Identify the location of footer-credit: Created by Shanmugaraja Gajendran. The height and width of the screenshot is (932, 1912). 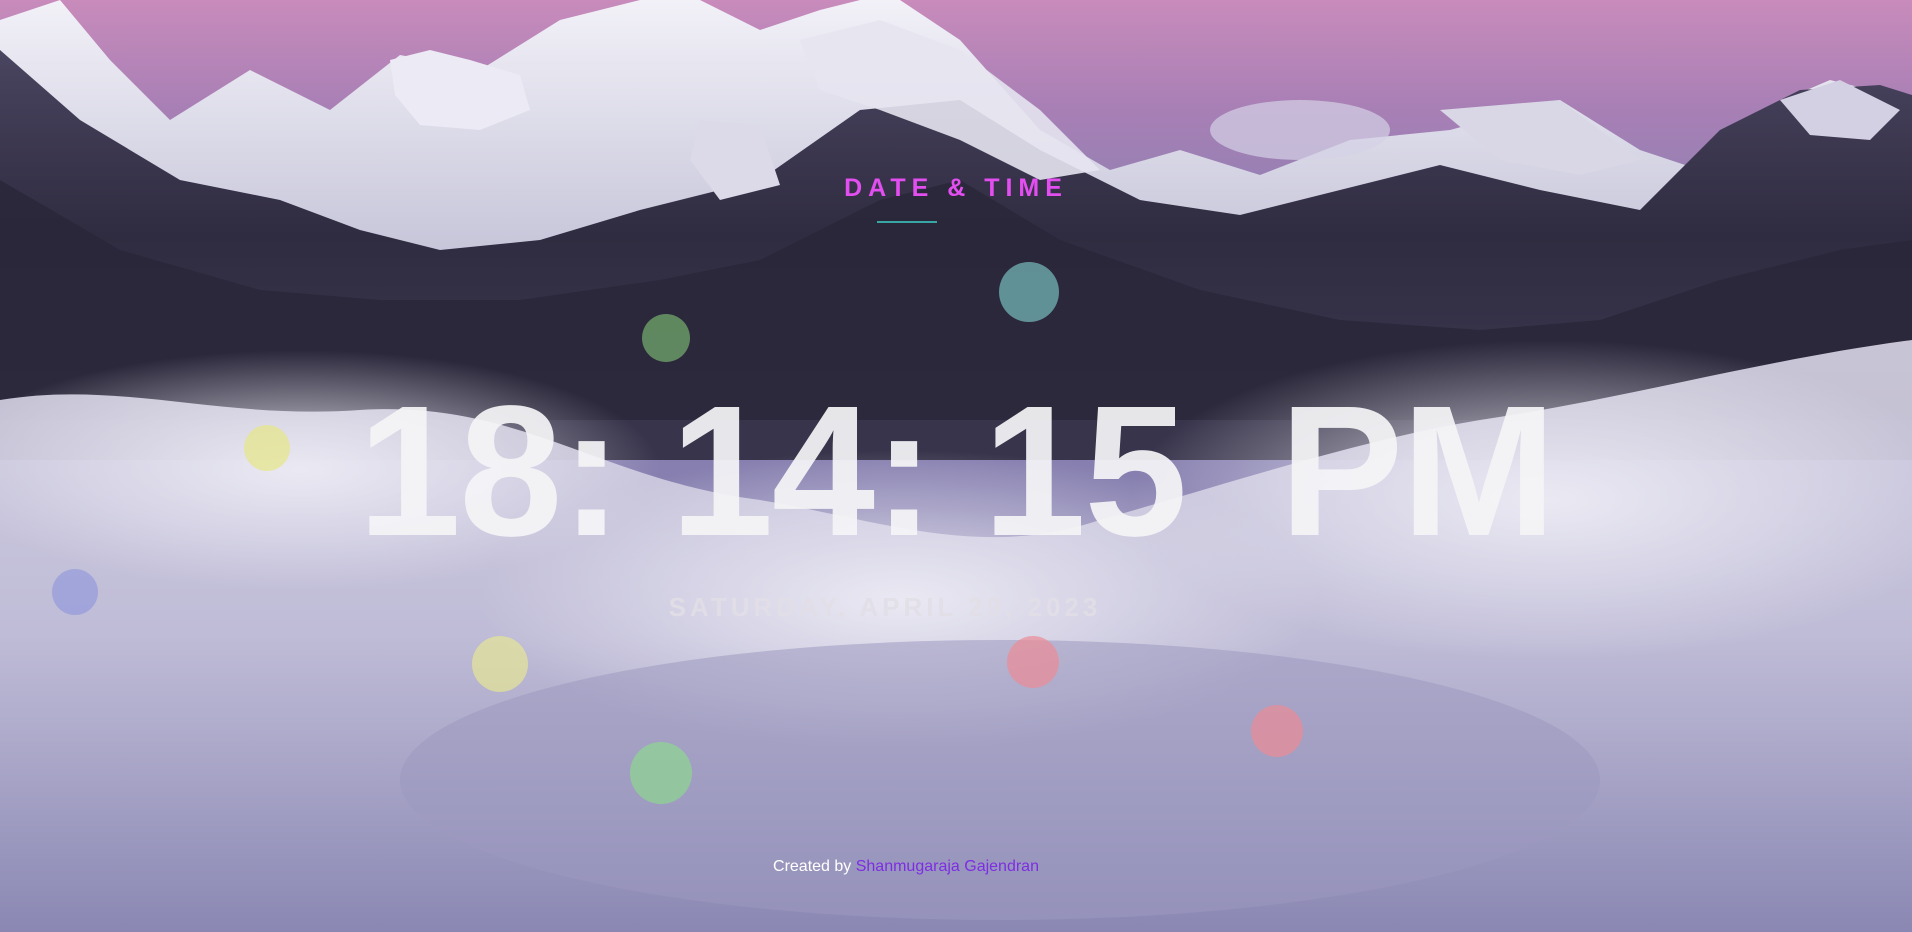
(906, 867).